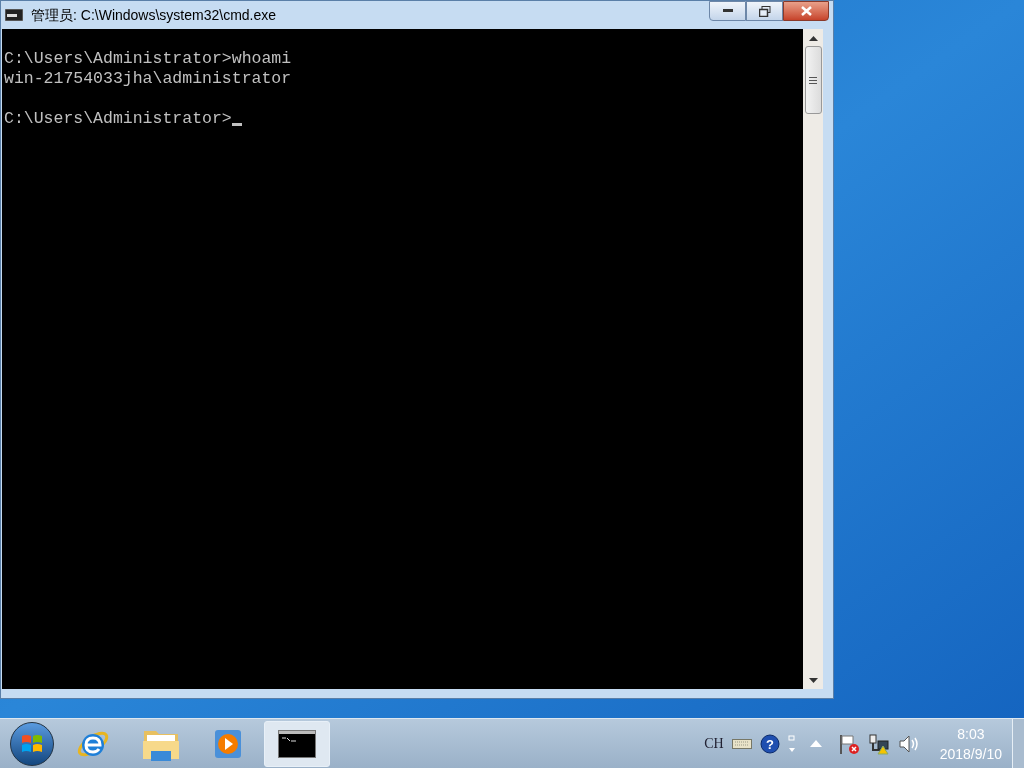 The image size is (1024, 768). I want to click on restore-icon, so click(764, 11).